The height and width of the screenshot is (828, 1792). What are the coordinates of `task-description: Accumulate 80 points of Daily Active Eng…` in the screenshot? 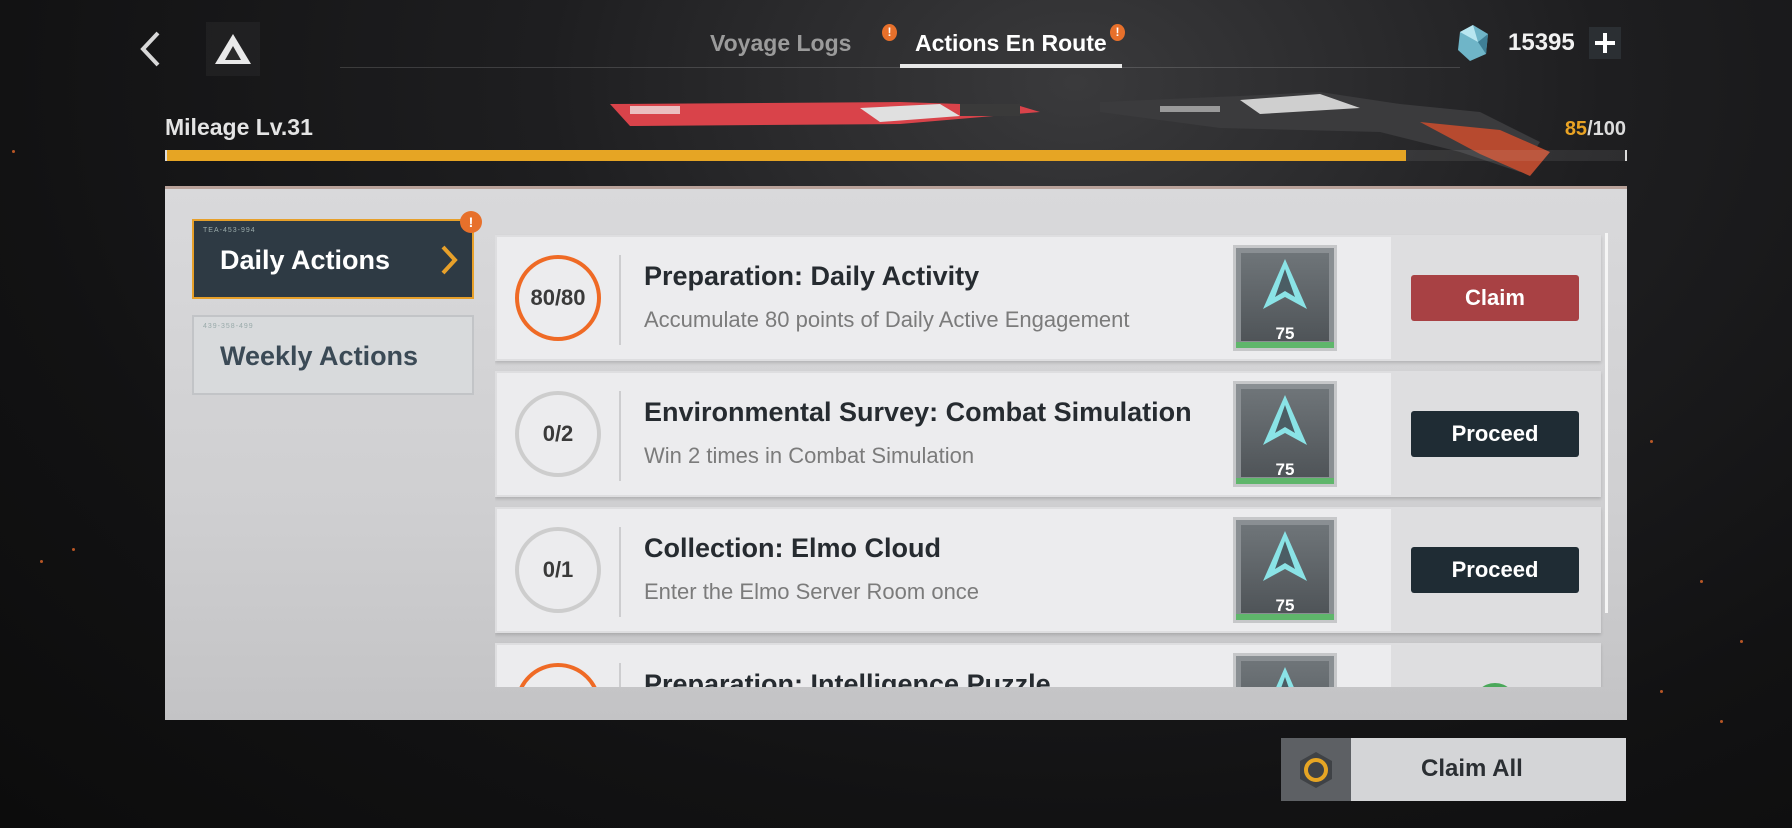 It's located at (887, 319).